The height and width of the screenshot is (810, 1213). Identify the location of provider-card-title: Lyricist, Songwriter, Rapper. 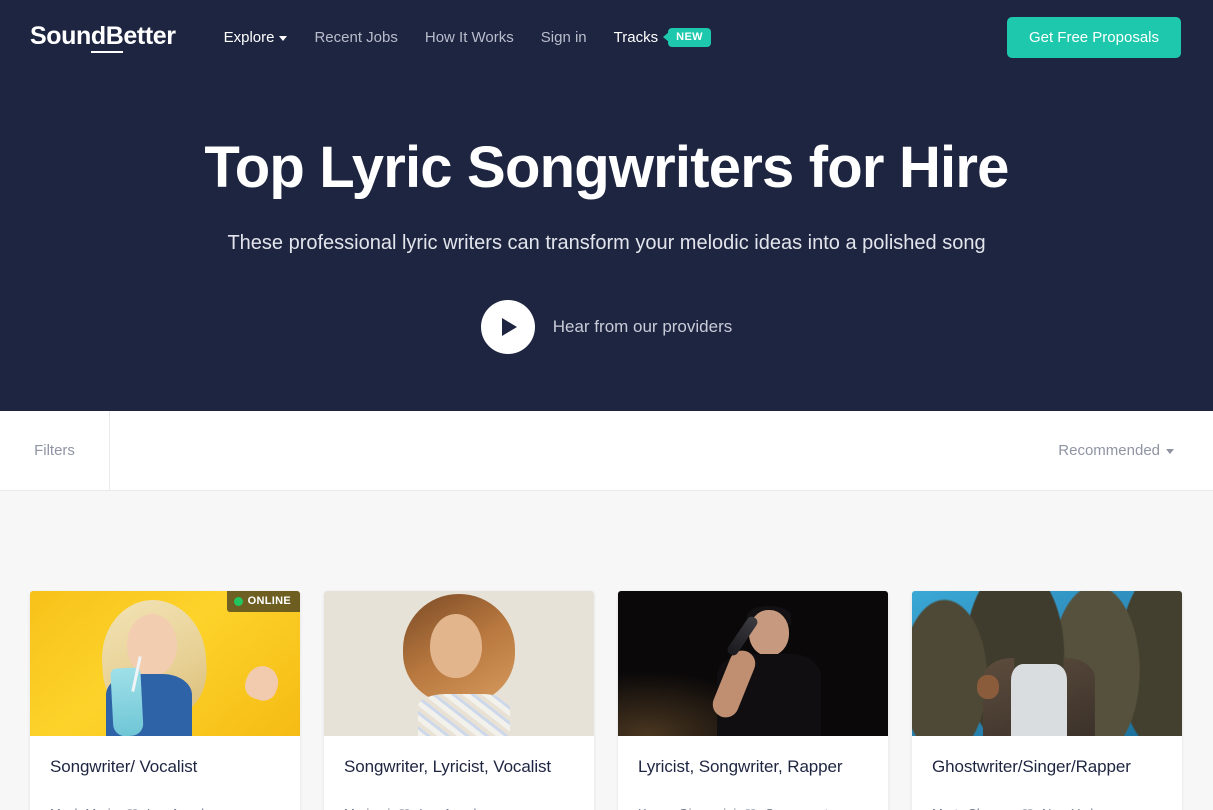
(740, 766).